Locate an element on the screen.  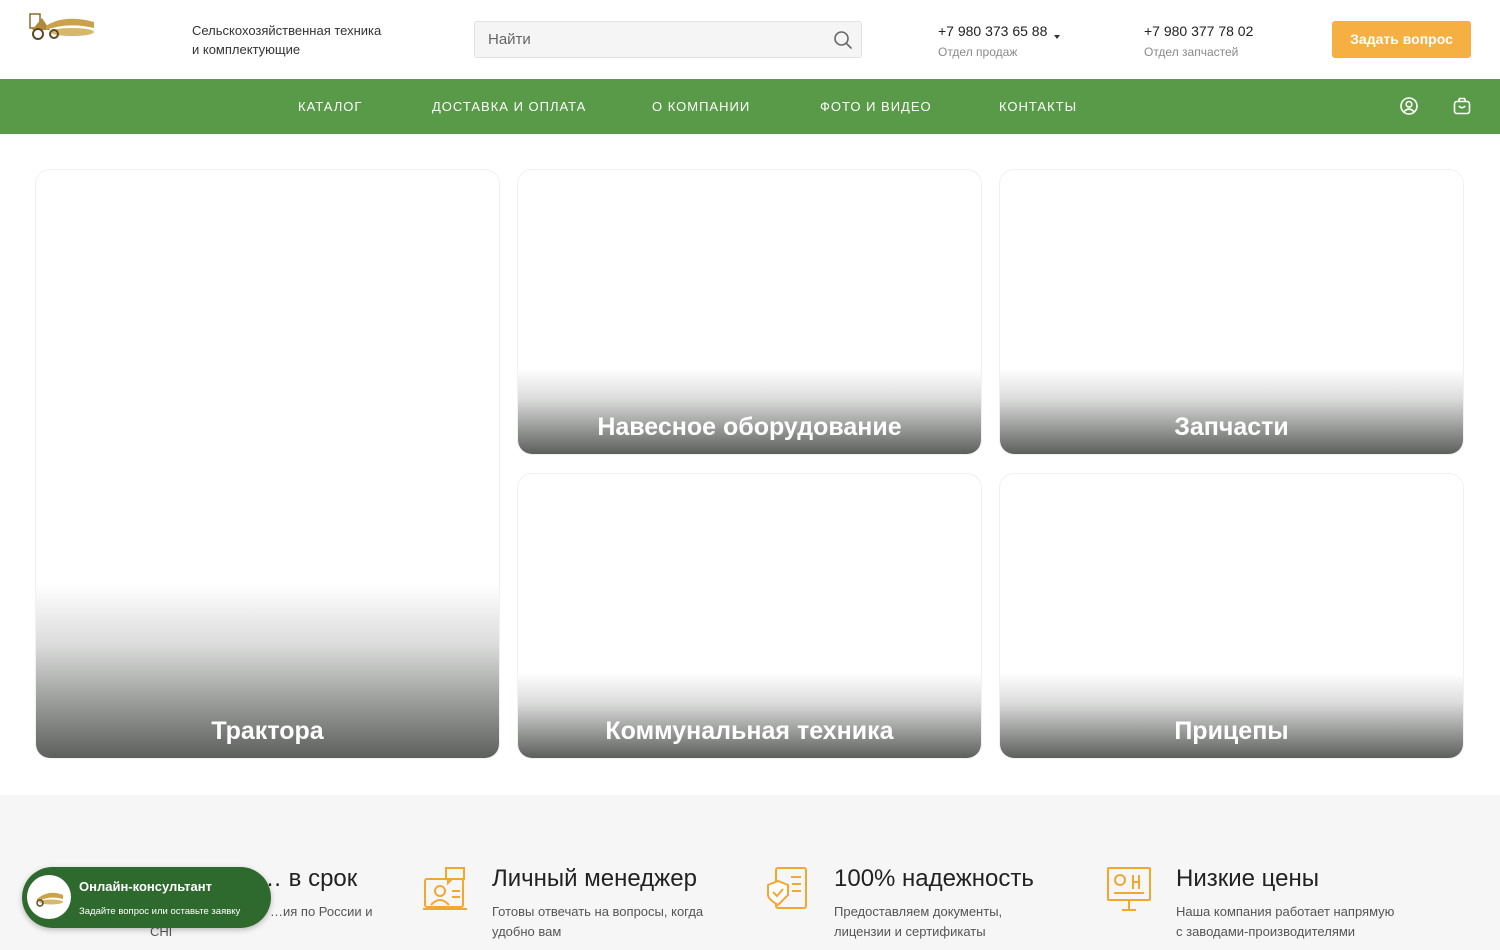
consultant-title: Онлайн-консультант is located at coordinates (145, 886).